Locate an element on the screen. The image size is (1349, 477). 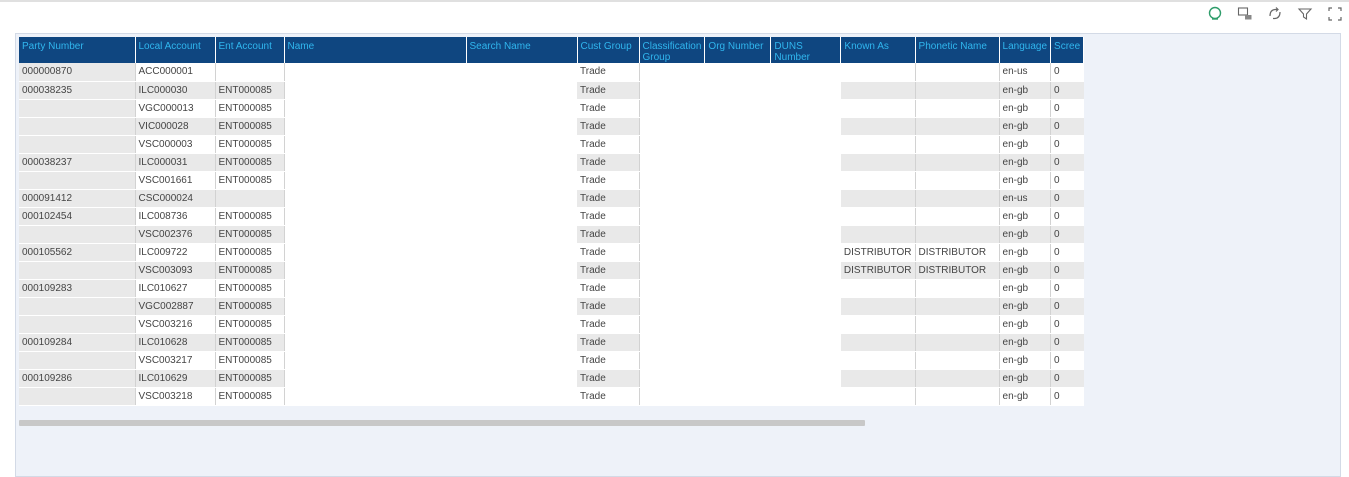
col-header-known-as: Known As is located at coordinates (878, 50).